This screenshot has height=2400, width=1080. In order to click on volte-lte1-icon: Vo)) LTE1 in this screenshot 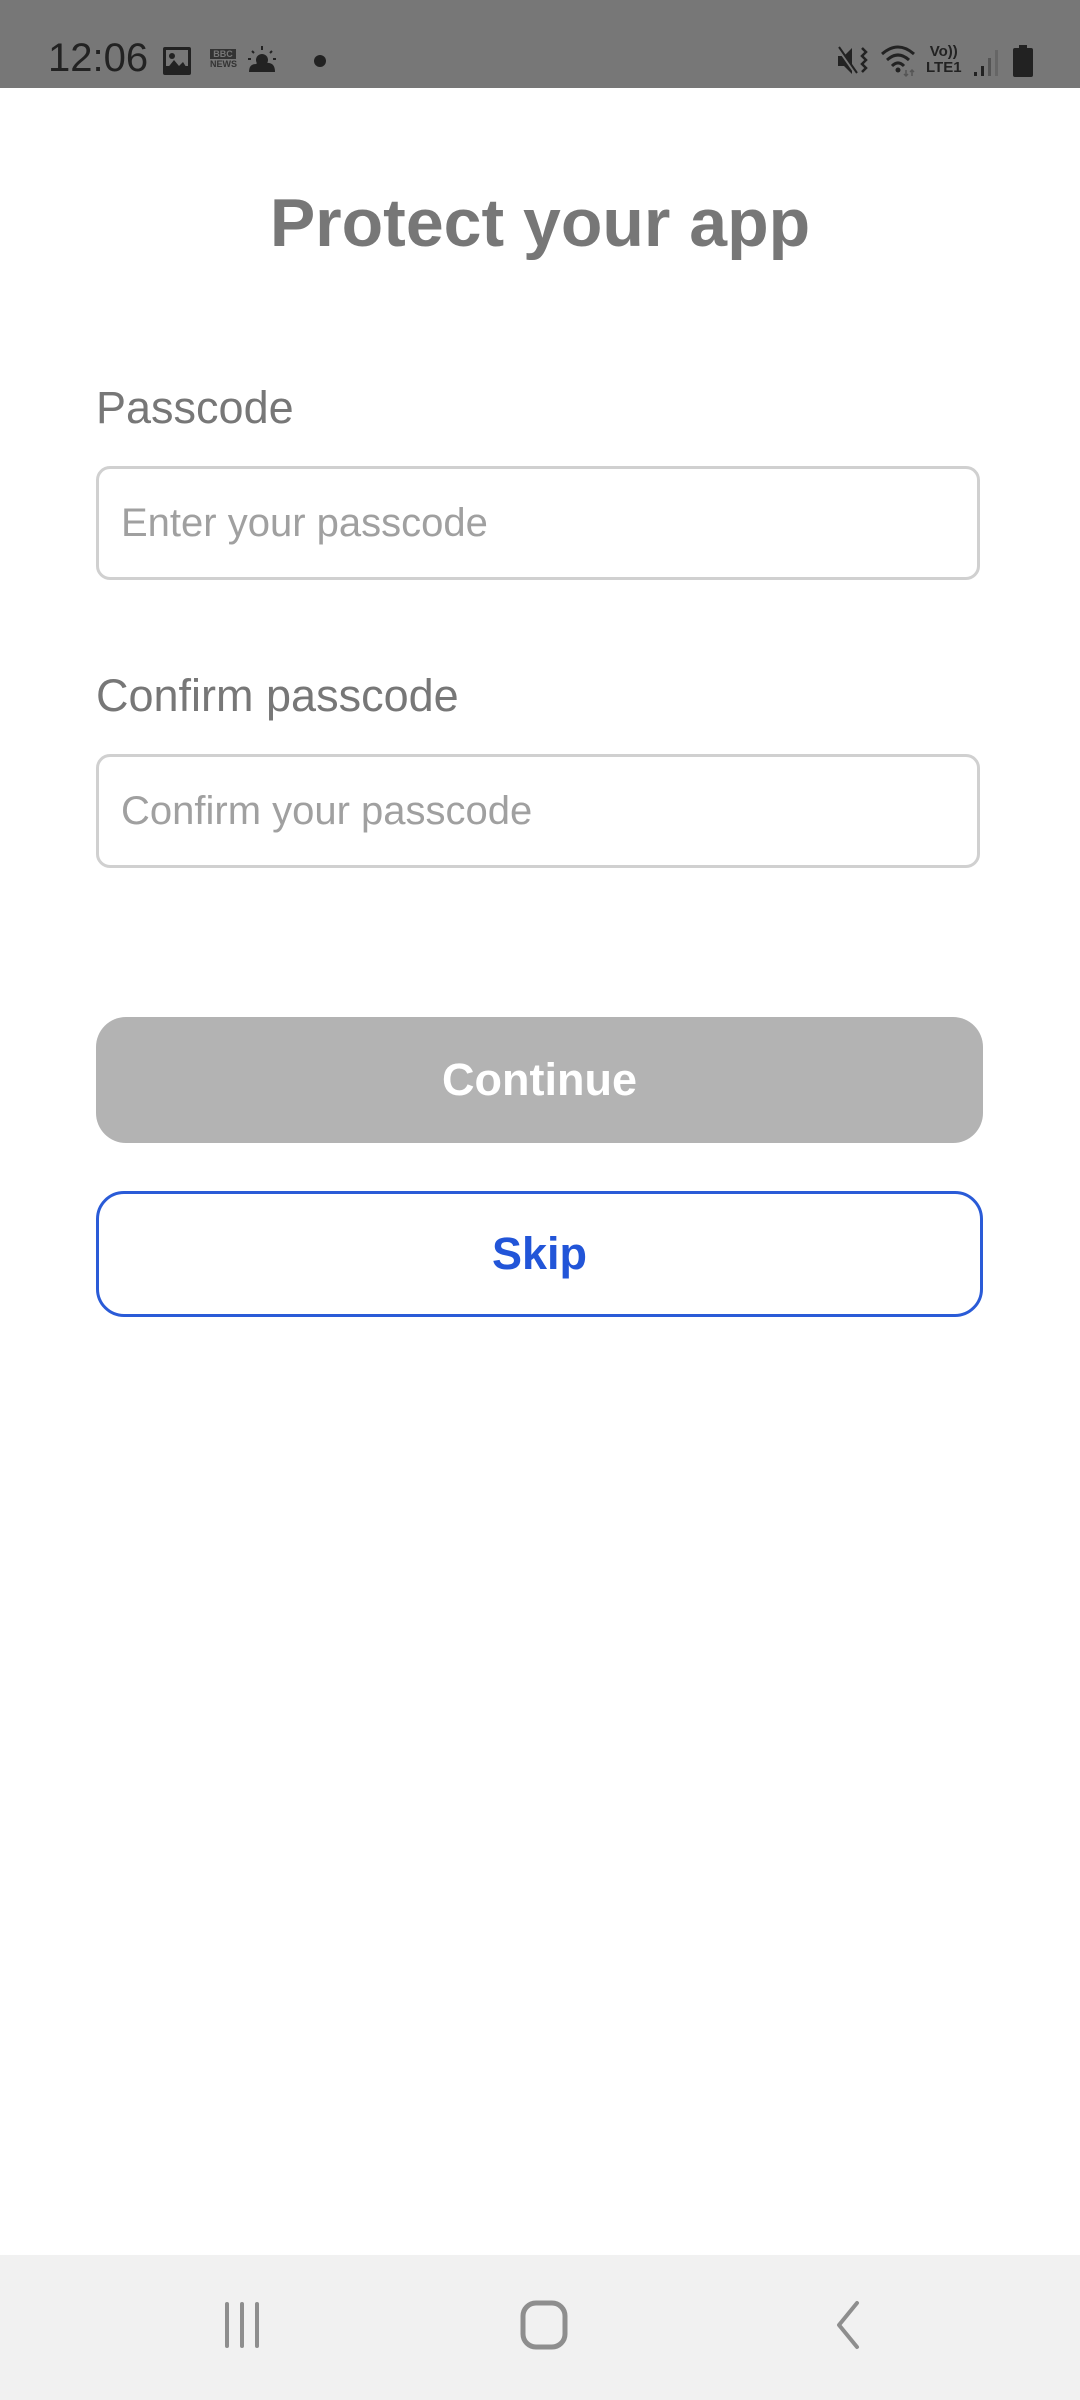, I will do `click(944, 60)`.